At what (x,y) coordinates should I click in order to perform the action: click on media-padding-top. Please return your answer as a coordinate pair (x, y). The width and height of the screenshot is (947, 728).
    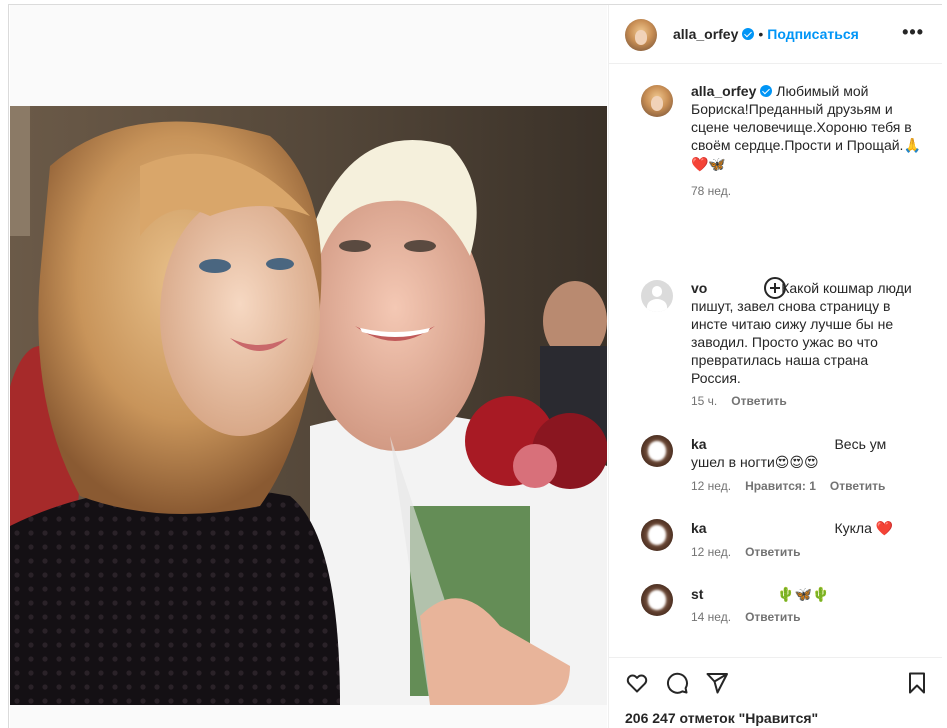
    Looking at the image, I should click on (308, 55).